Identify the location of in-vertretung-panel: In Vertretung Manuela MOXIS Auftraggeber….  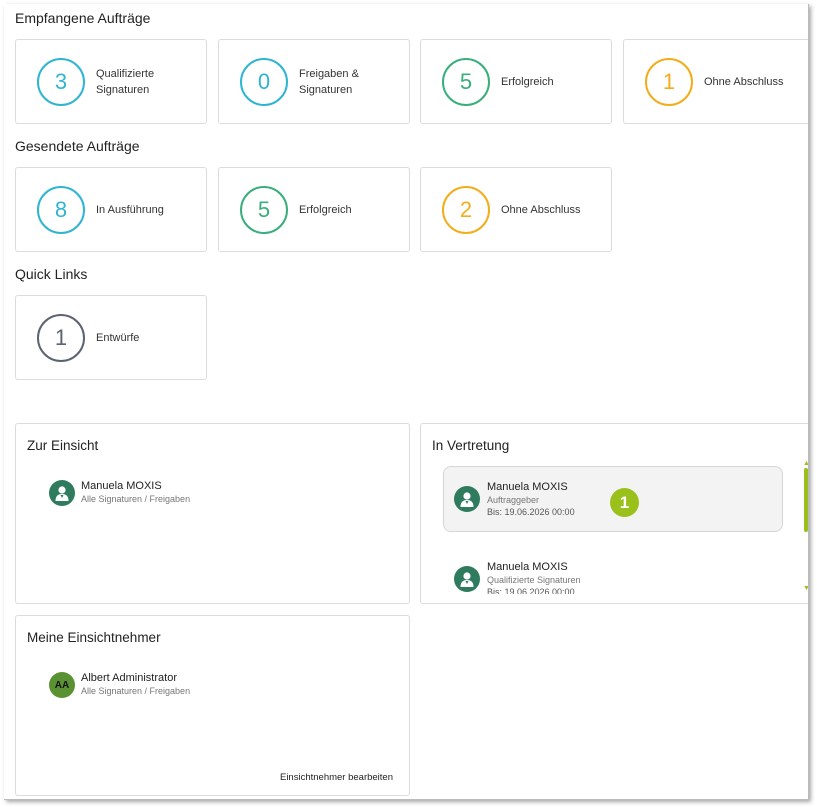
(614, 513).